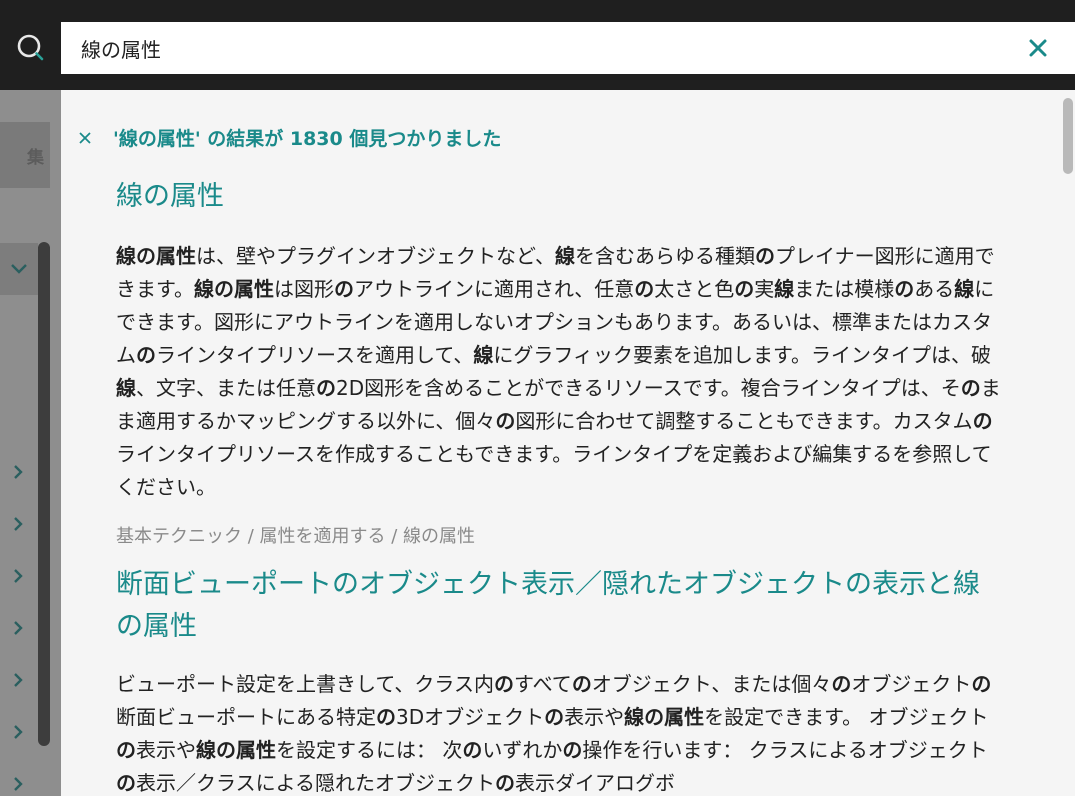  What do you see at coordinates (30, 443) in the screenshot?
I see `sidebar-overlay: 集` at bounding box center [30, 443].